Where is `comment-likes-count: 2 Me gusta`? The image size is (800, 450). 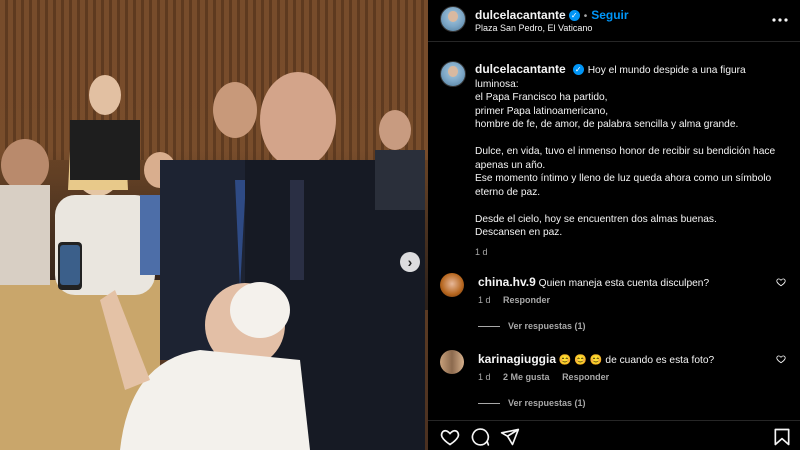 comment-likes-count: 2 Me gusta is located at coordinates (526, 377).